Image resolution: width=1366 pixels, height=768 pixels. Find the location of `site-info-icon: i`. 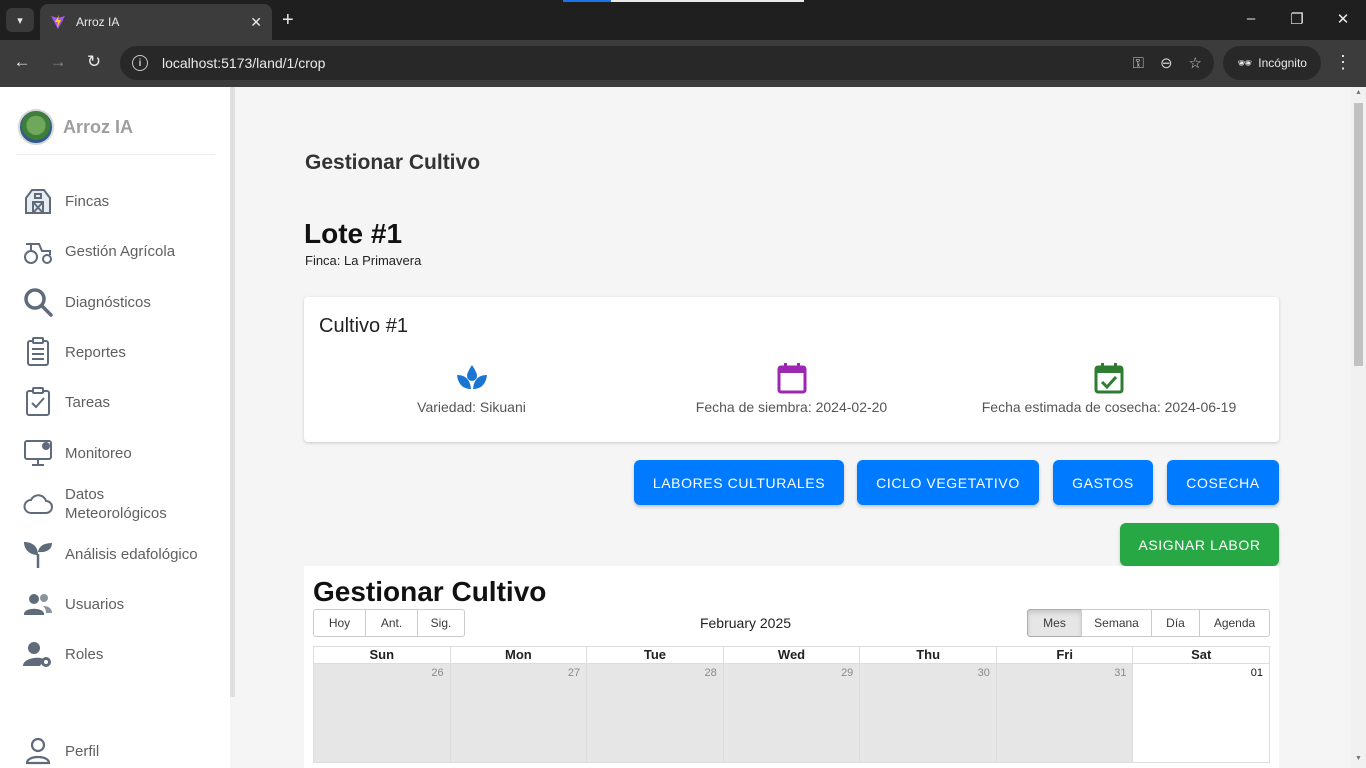

site-info-icon: i is located at coordinates (140, 63).